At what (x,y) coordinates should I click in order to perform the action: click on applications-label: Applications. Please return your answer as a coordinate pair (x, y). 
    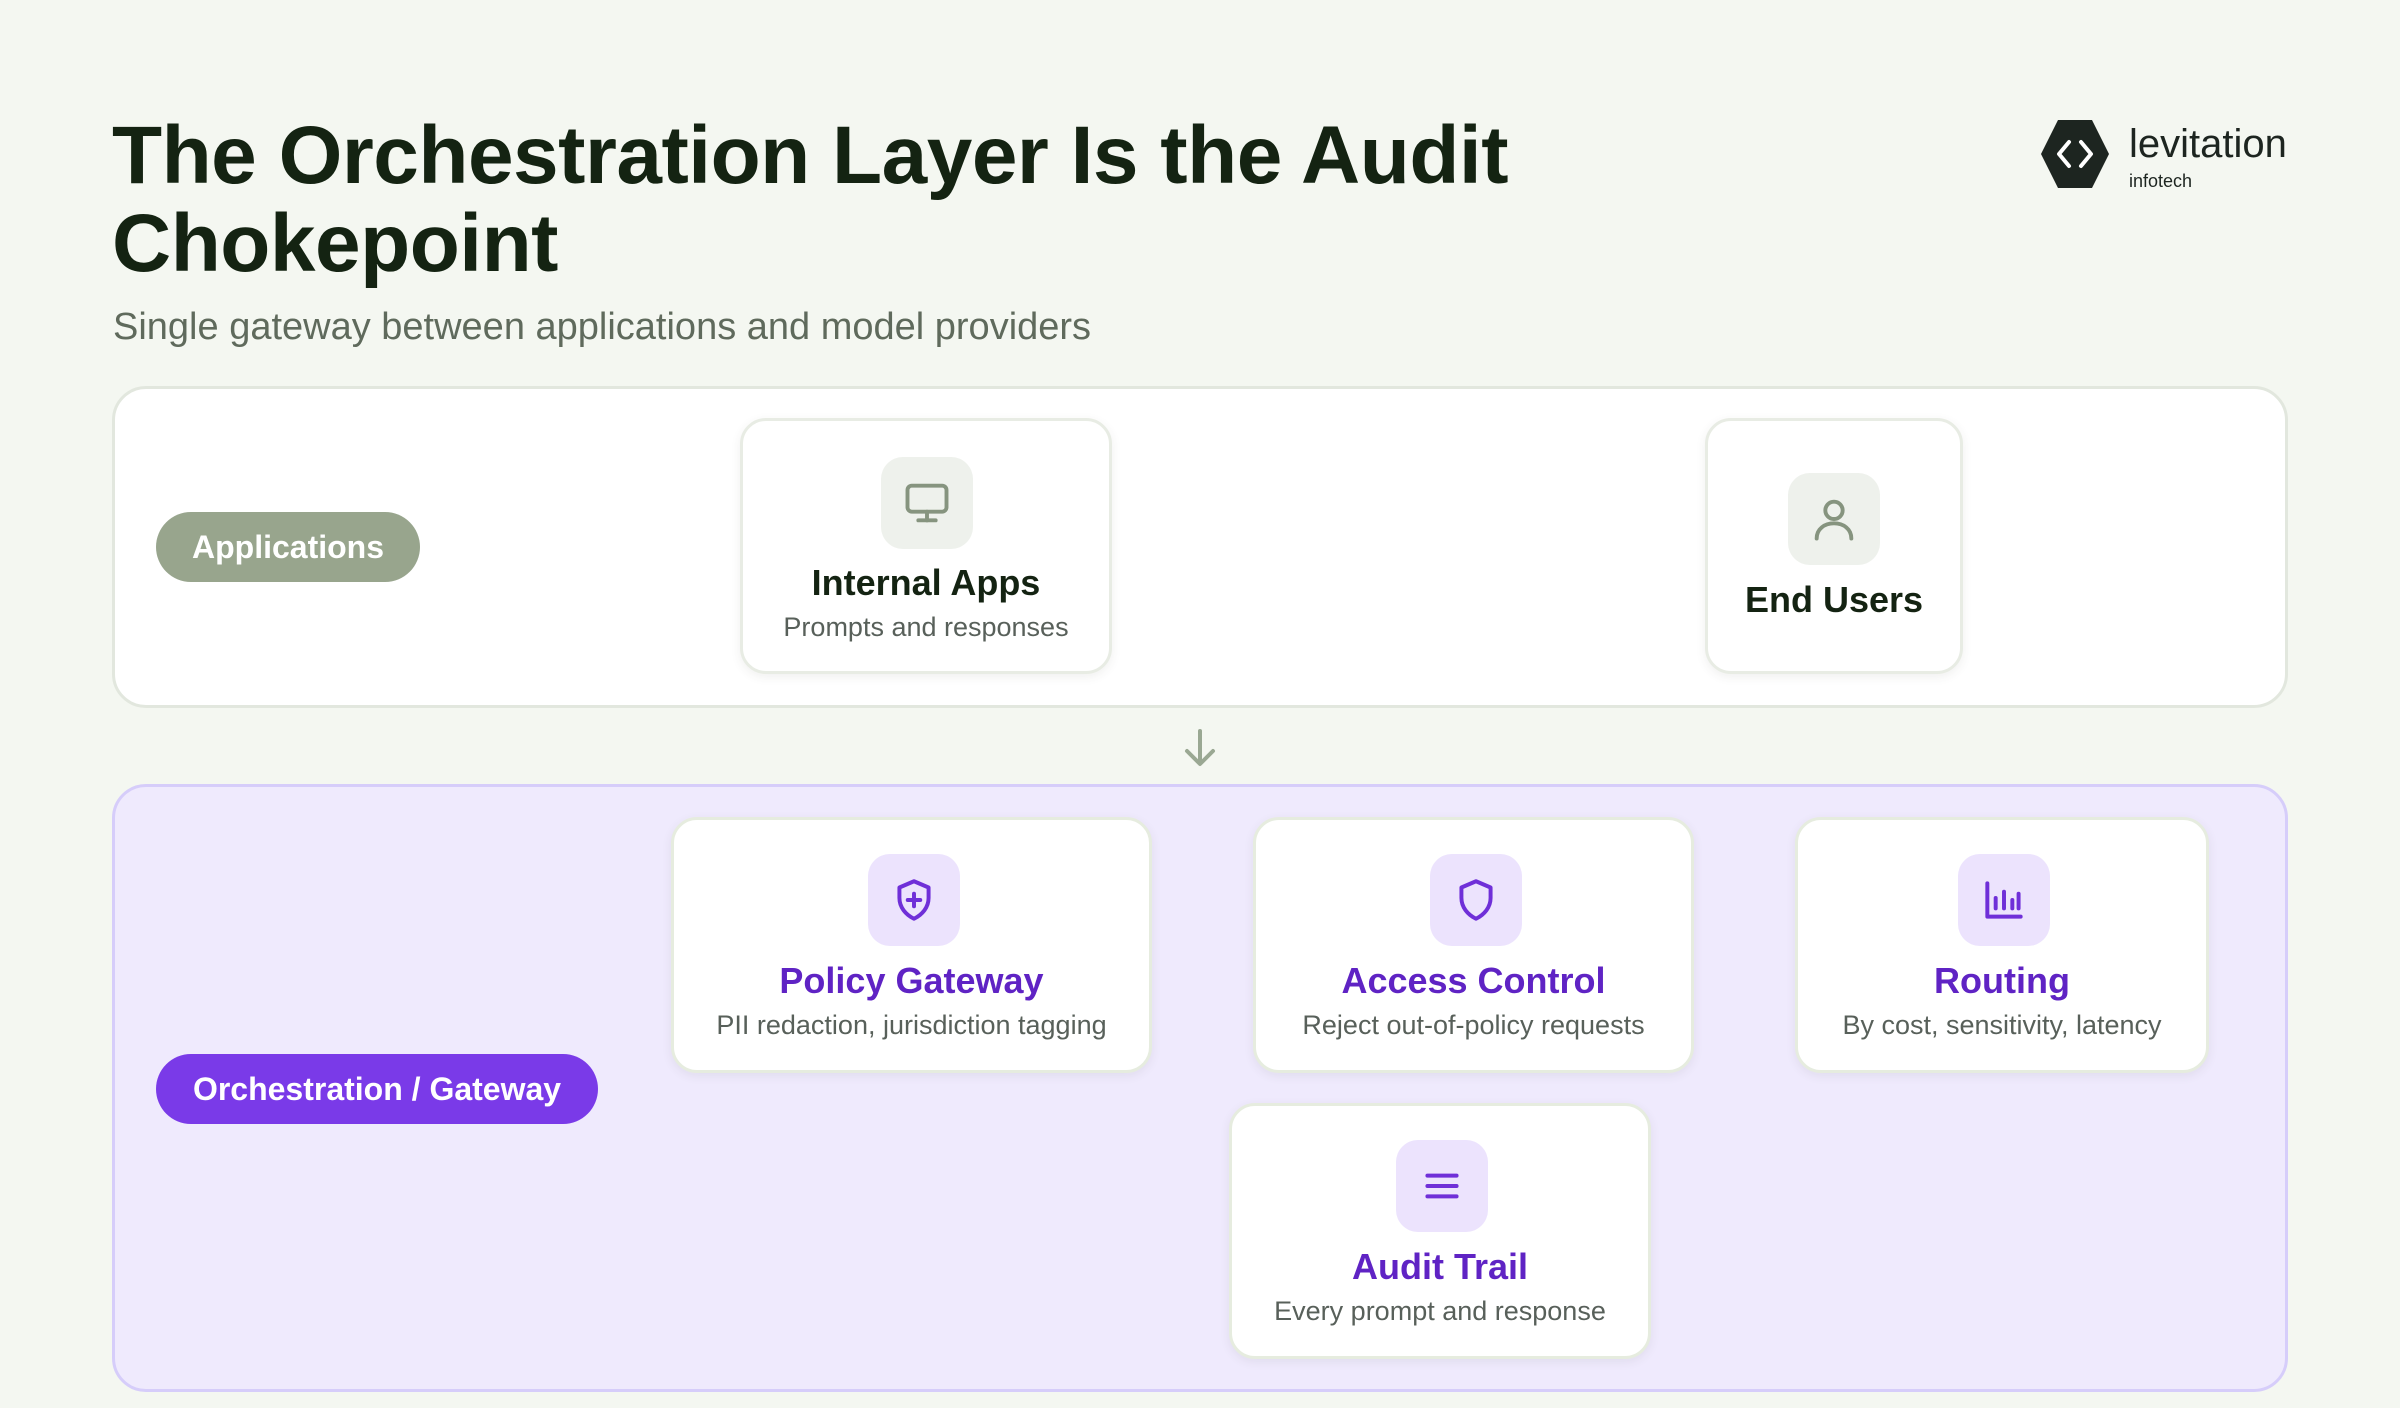
    Looking at the image, I should click on (288, 547).